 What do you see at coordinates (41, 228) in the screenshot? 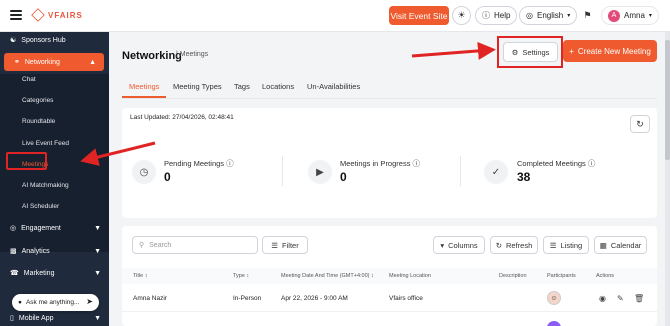
I see `sidebar-item-label: Engagement` at bounding box center [41, 228].